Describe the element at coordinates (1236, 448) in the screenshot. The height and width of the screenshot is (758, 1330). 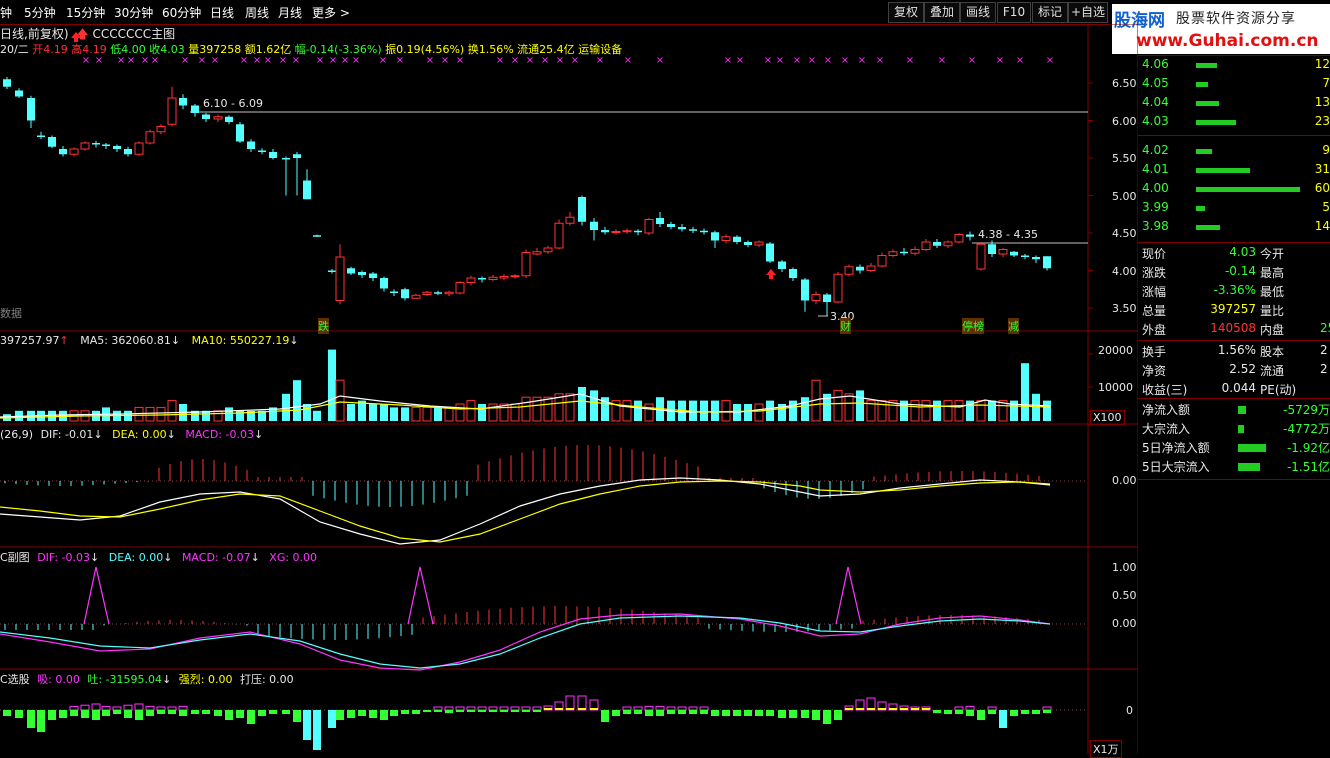
I see `fund-flow-row: 5日净流入额 -1.92亿` at that location.